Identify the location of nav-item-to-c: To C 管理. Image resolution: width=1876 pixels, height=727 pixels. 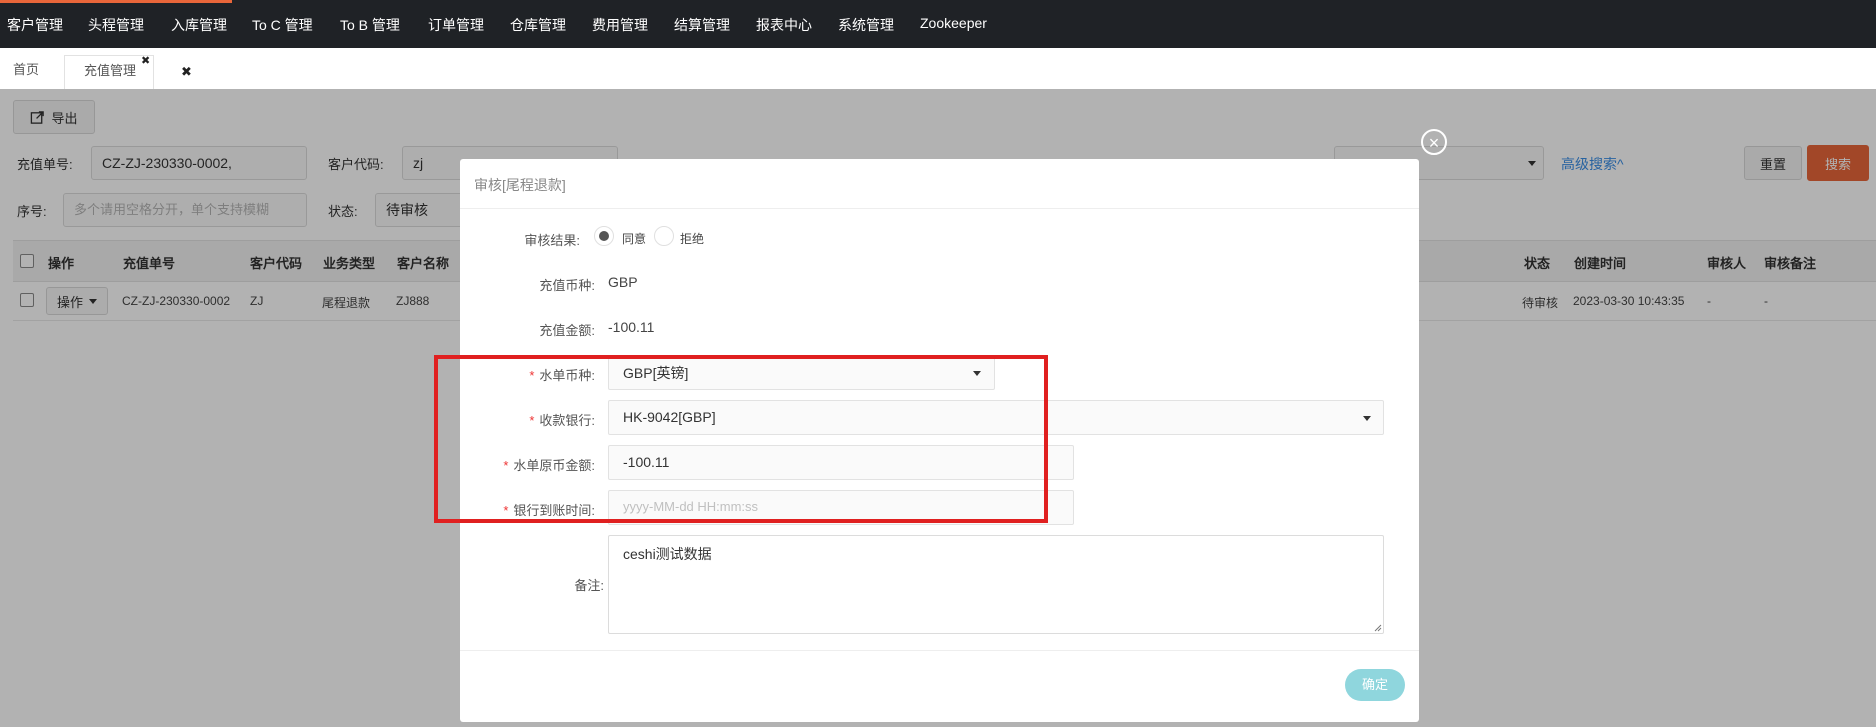
(282, 25).